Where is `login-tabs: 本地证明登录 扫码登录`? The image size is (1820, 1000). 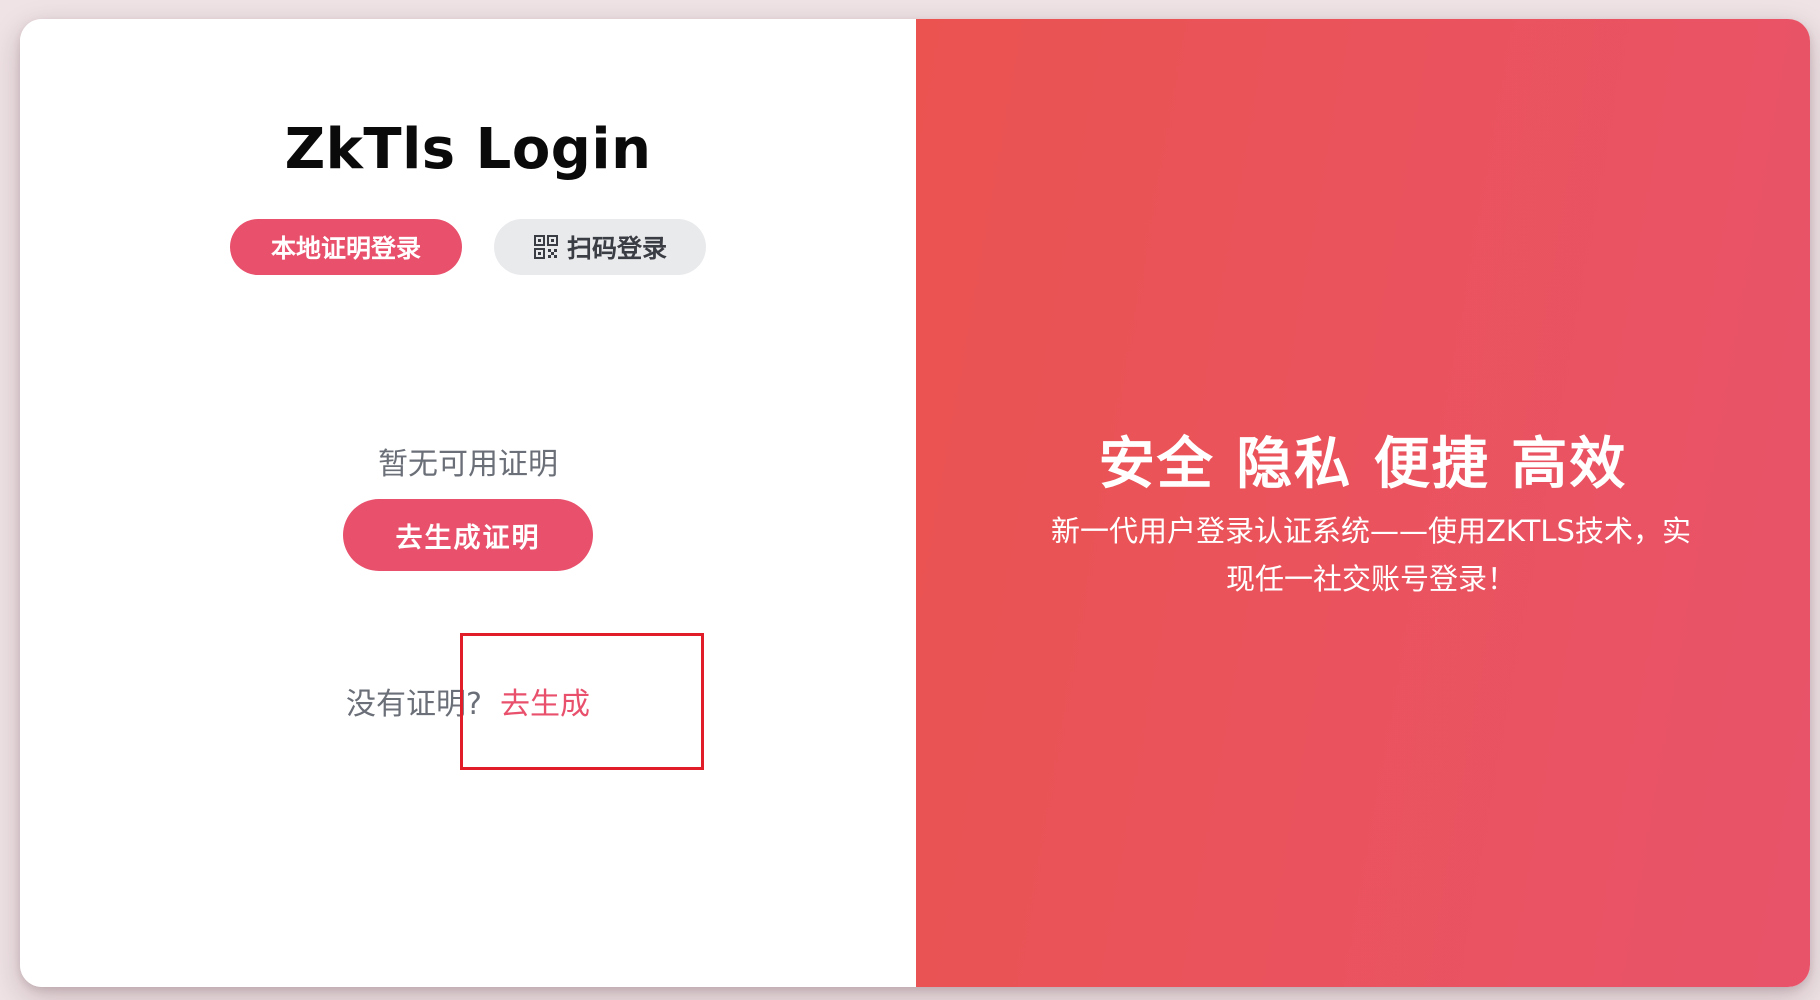
login-tabs: 本地证明登录 扫码登录 is located at coordinates (468, 247).